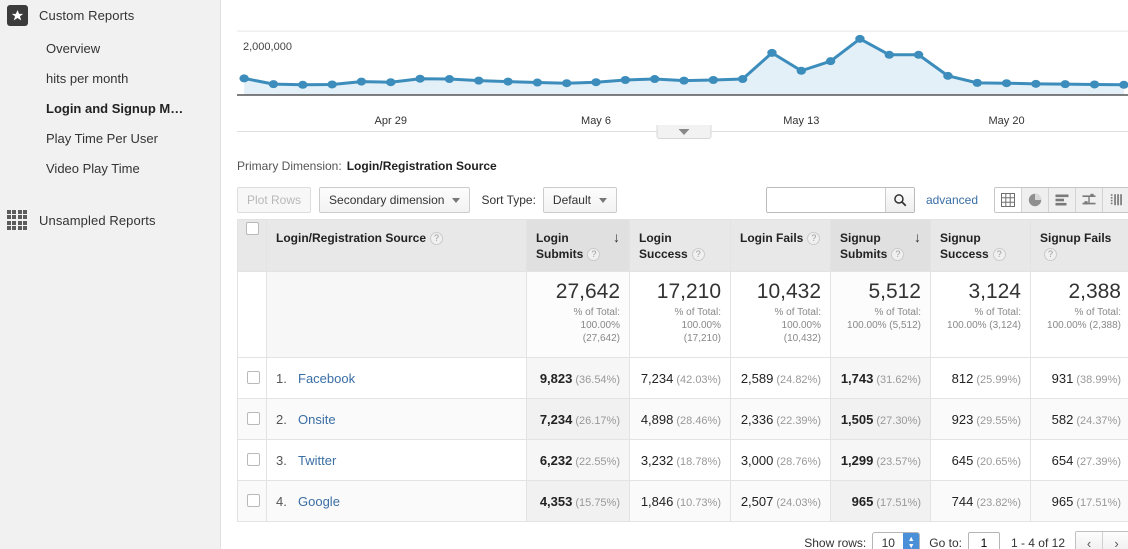  I want to click on row-metric-cell: 7,234 (42.03%), so click(680, 378).